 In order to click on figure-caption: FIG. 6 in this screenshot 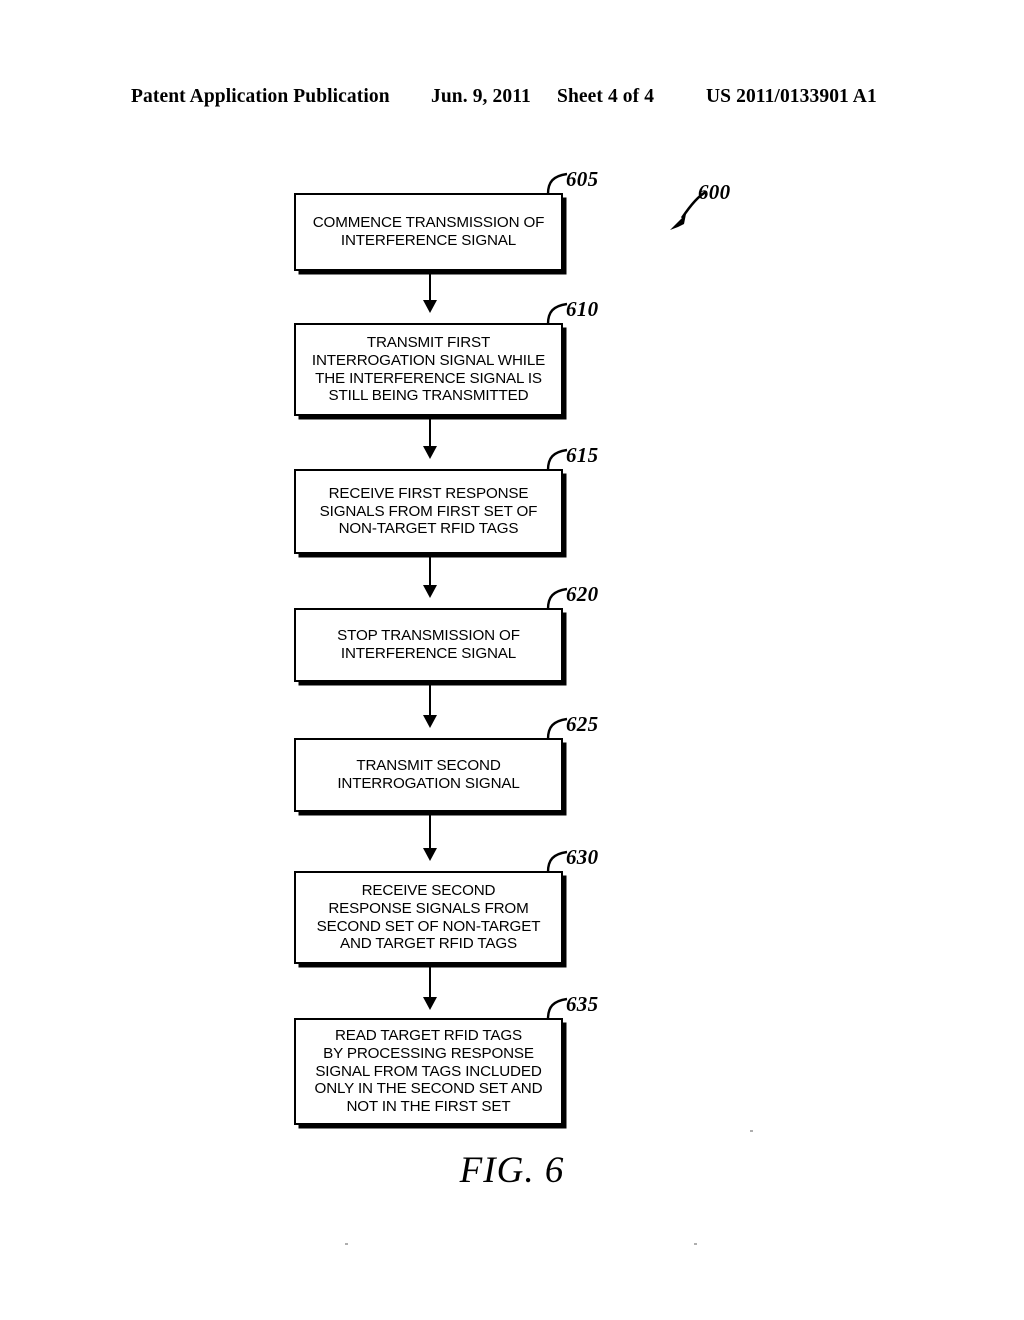, I will do `click(512, 1170)`.